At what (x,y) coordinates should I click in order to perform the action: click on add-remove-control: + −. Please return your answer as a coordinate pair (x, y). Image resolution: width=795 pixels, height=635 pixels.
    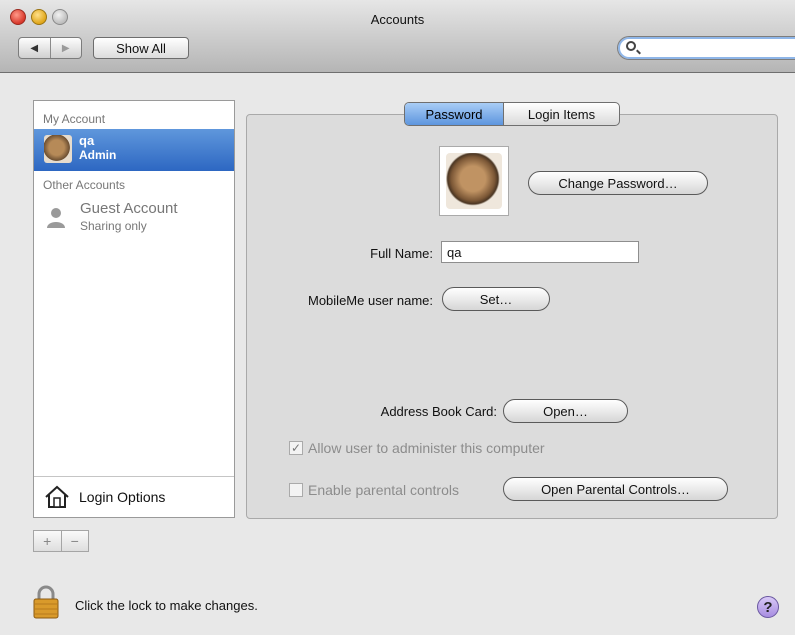
    Looking at the image, I should click on (61, 541).